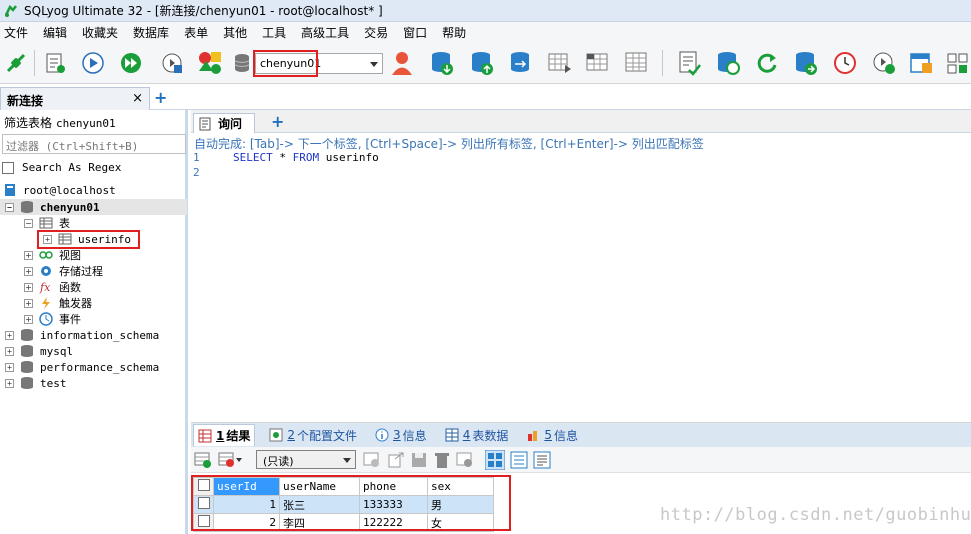 The height and width of the screenshot is (534, 971). I want to click on scheduler-clock-icon, so click(845, 63).